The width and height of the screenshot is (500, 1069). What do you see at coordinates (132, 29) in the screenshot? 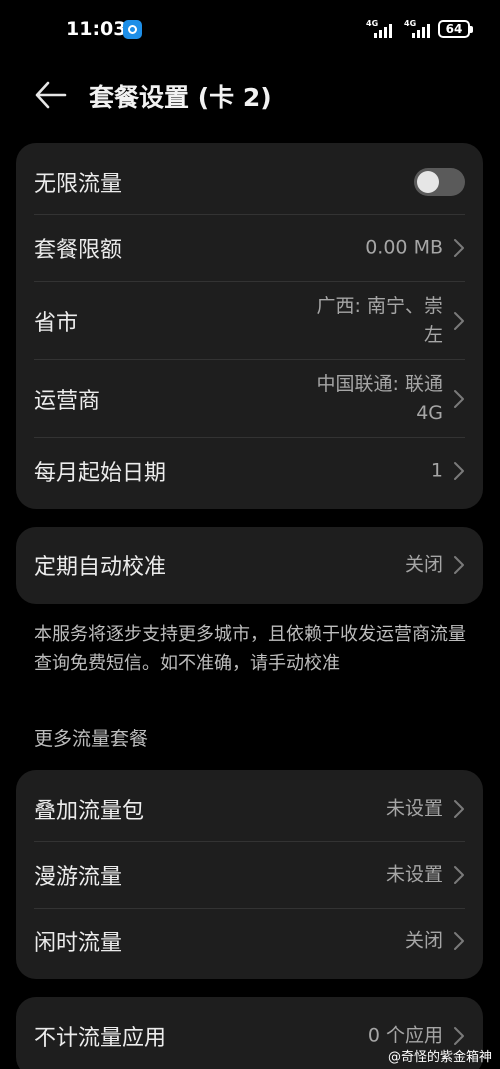
I see `app-notification-icon` at bounding box center [132, 29].